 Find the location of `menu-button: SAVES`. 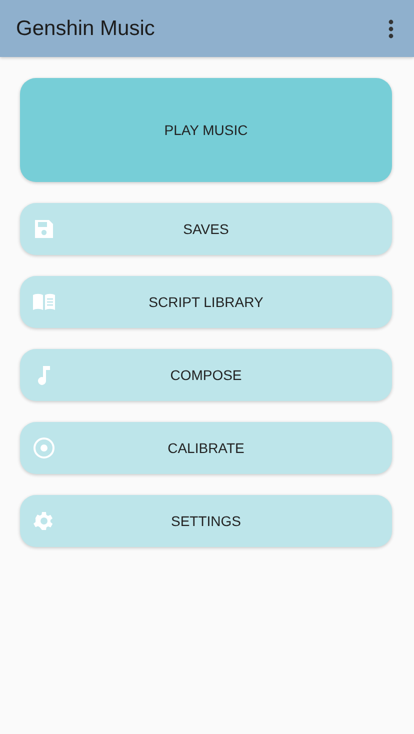

menu-button: SAVES is located at coordinates (206, 229).